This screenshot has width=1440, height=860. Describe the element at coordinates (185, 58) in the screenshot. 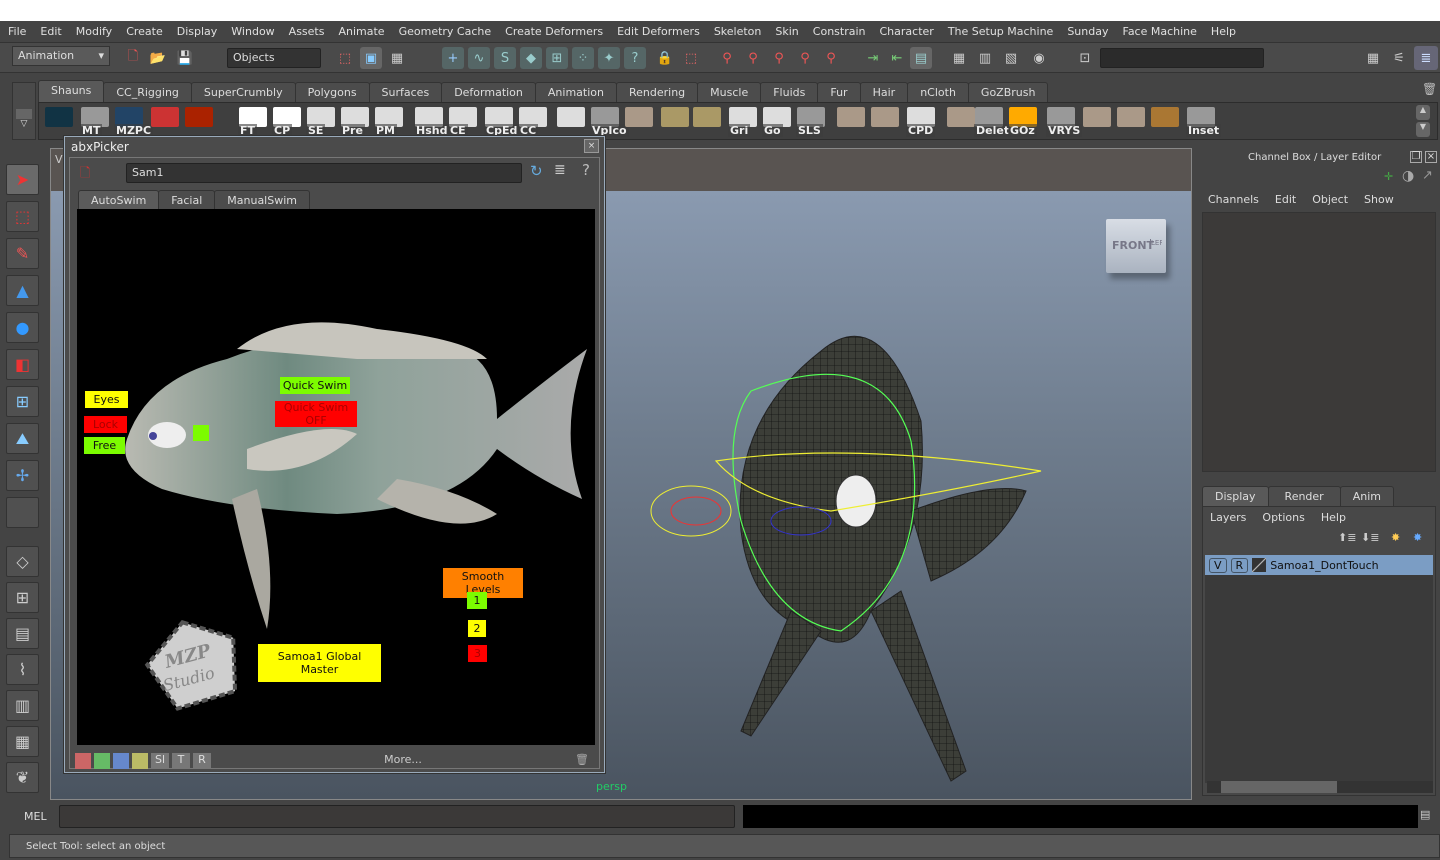

I see `save-icon: 💾` at that location.